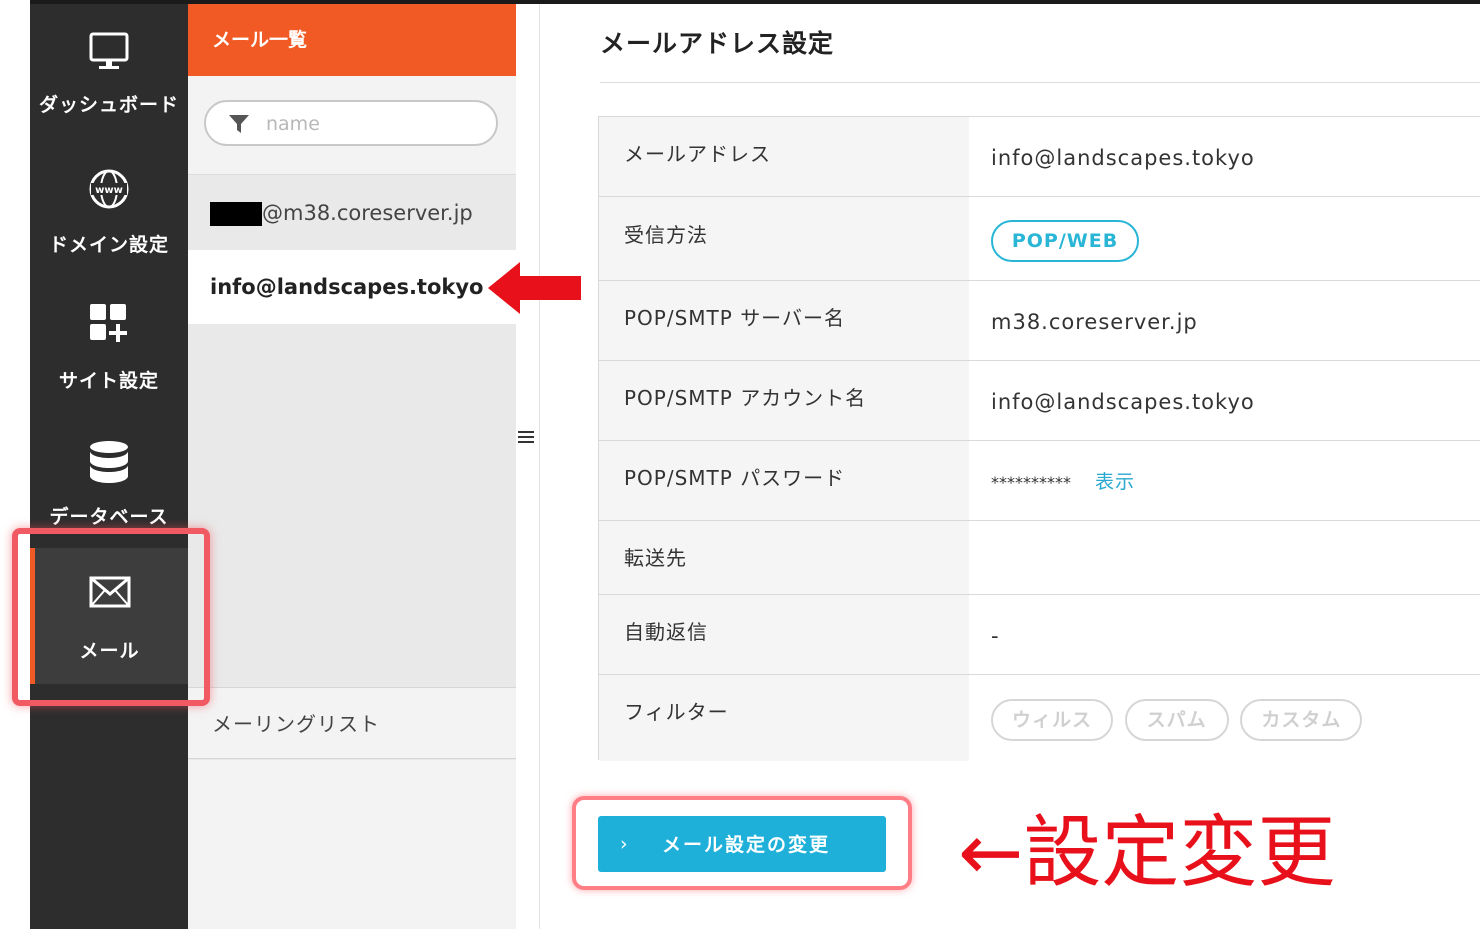  I want to click on table-row: 受信方法 POP/WEB, so click(1039, 239).